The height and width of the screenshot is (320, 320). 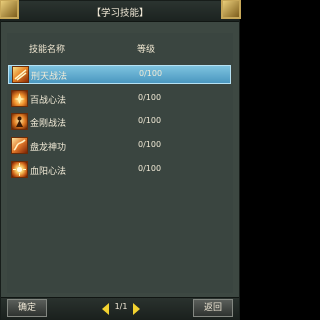 What do you see at coordinates (120, 13) in the screenshot?
I see `window-title: 【学习技能】` at bounding box center [120, 13].